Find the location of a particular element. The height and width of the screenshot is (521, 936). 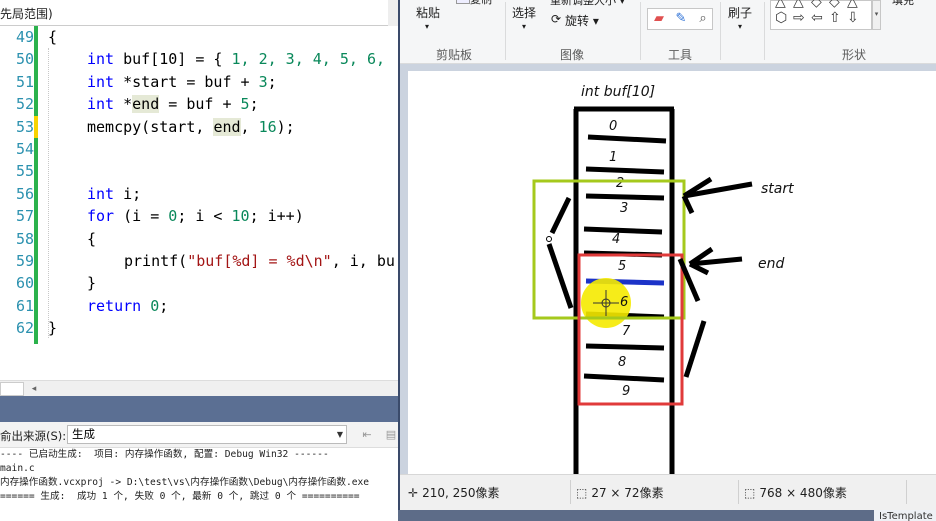

end-pointer-label: end is located at coordinates (771, 264).